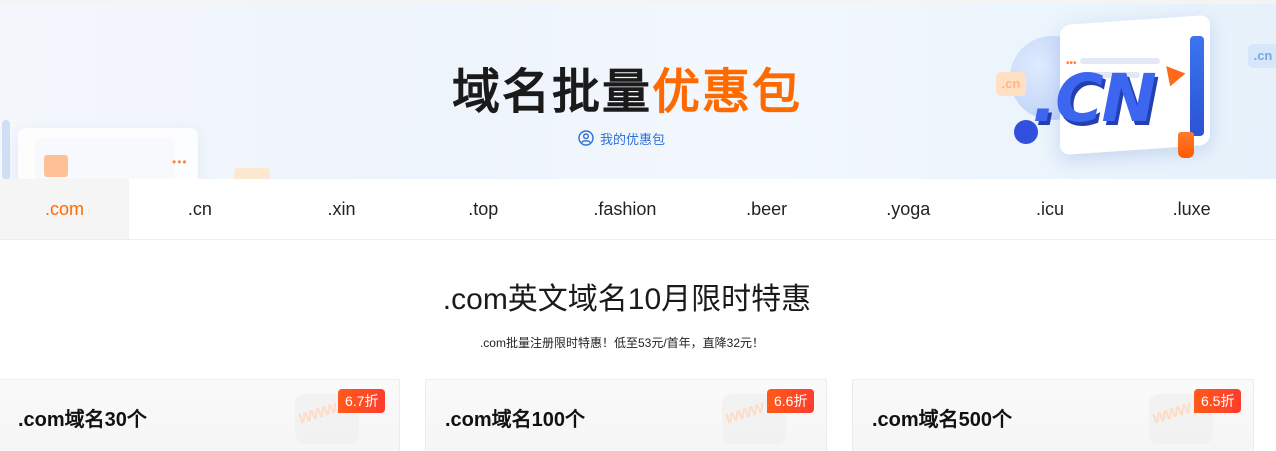 Image resolution: width=1276 pixels, height=451 pixels. Describe the element at coordinates (727, 92) in the screenshot. I see `hero-title-orange: 优惠包` at that location.